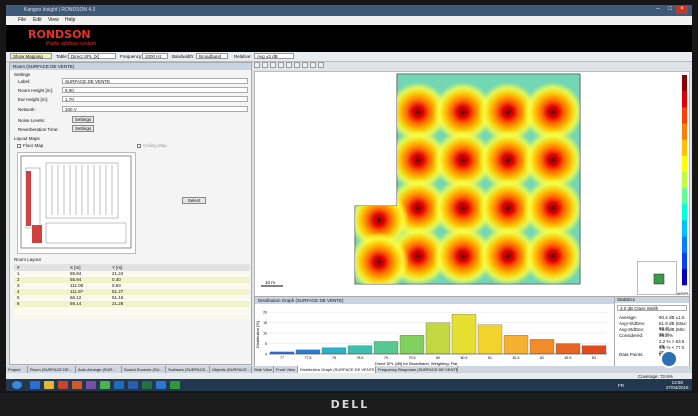 The width and height of the screenshot is (698, 416). What do you see at coordinates (289, 65) in the screenshot?
I see `measure-icon` at bounding box center [289, 65].